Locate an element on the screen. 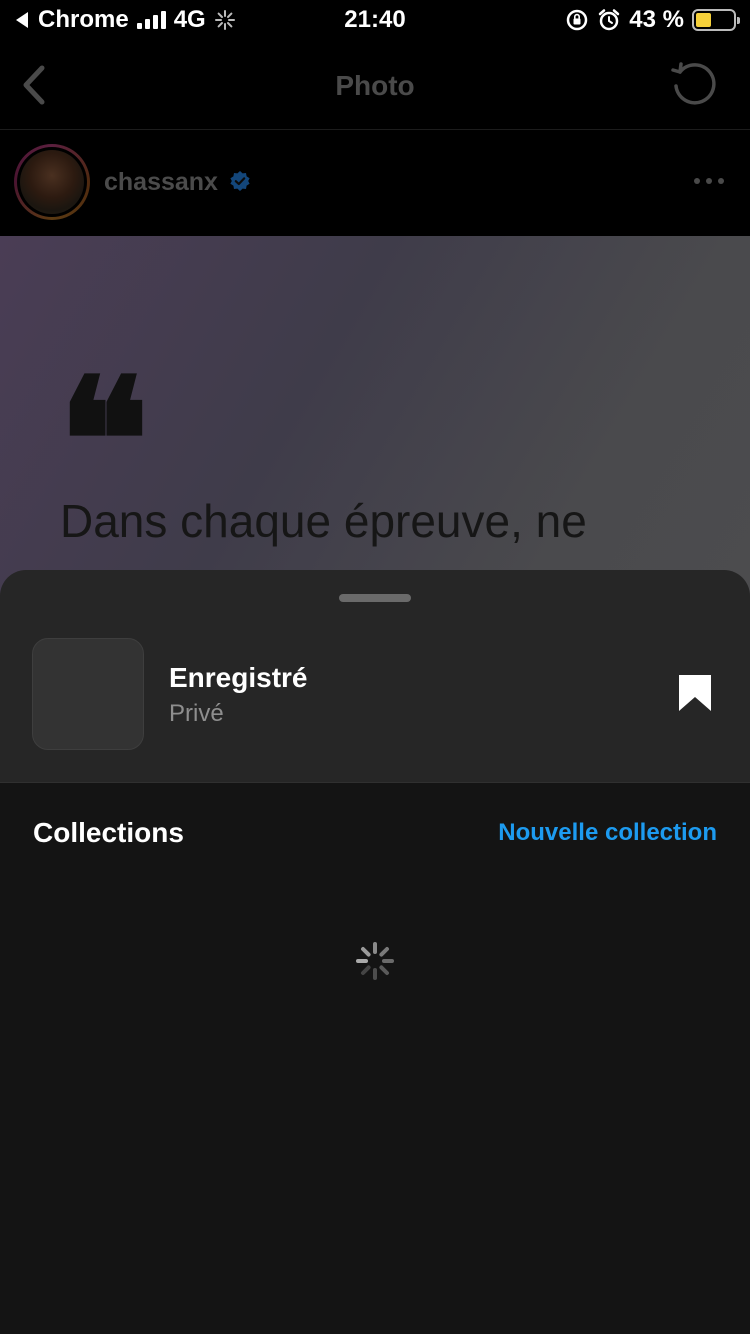  loading-spinner-icon is located at coordinates (375, 961).